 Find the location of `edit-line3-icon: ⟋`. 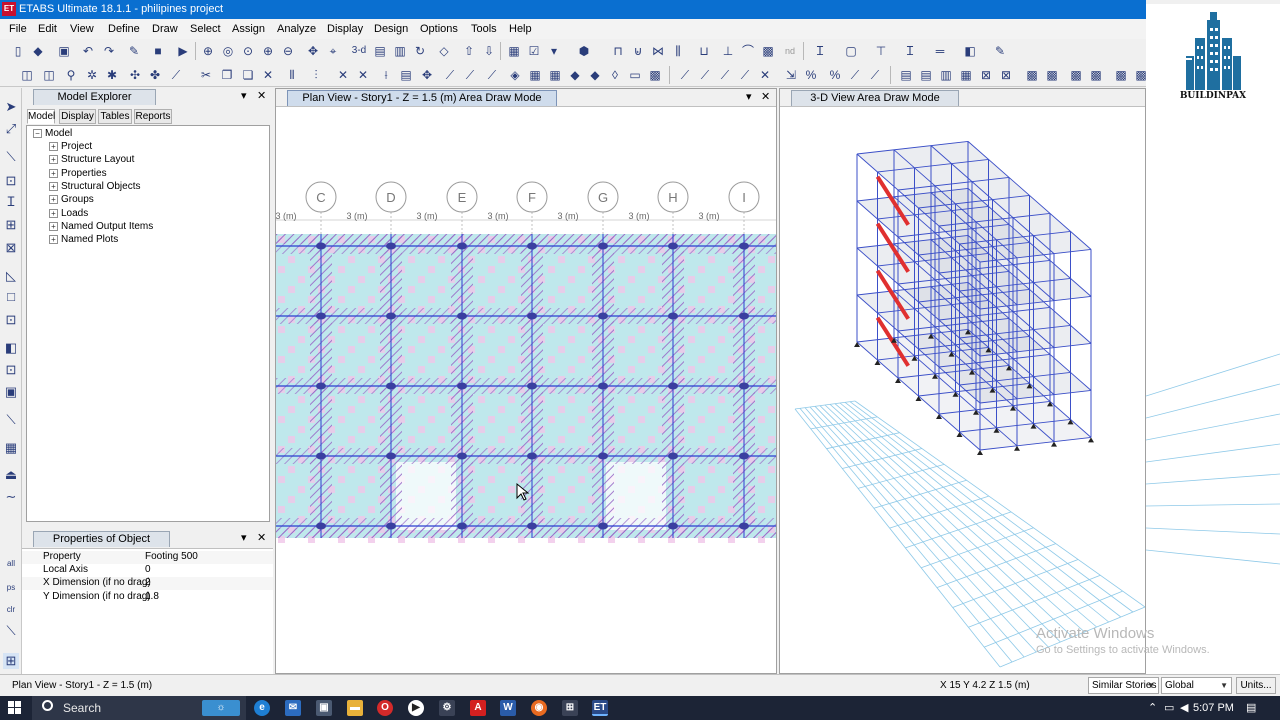

edit-line3-icon: ⟋ is located at coordinates (492, 75).